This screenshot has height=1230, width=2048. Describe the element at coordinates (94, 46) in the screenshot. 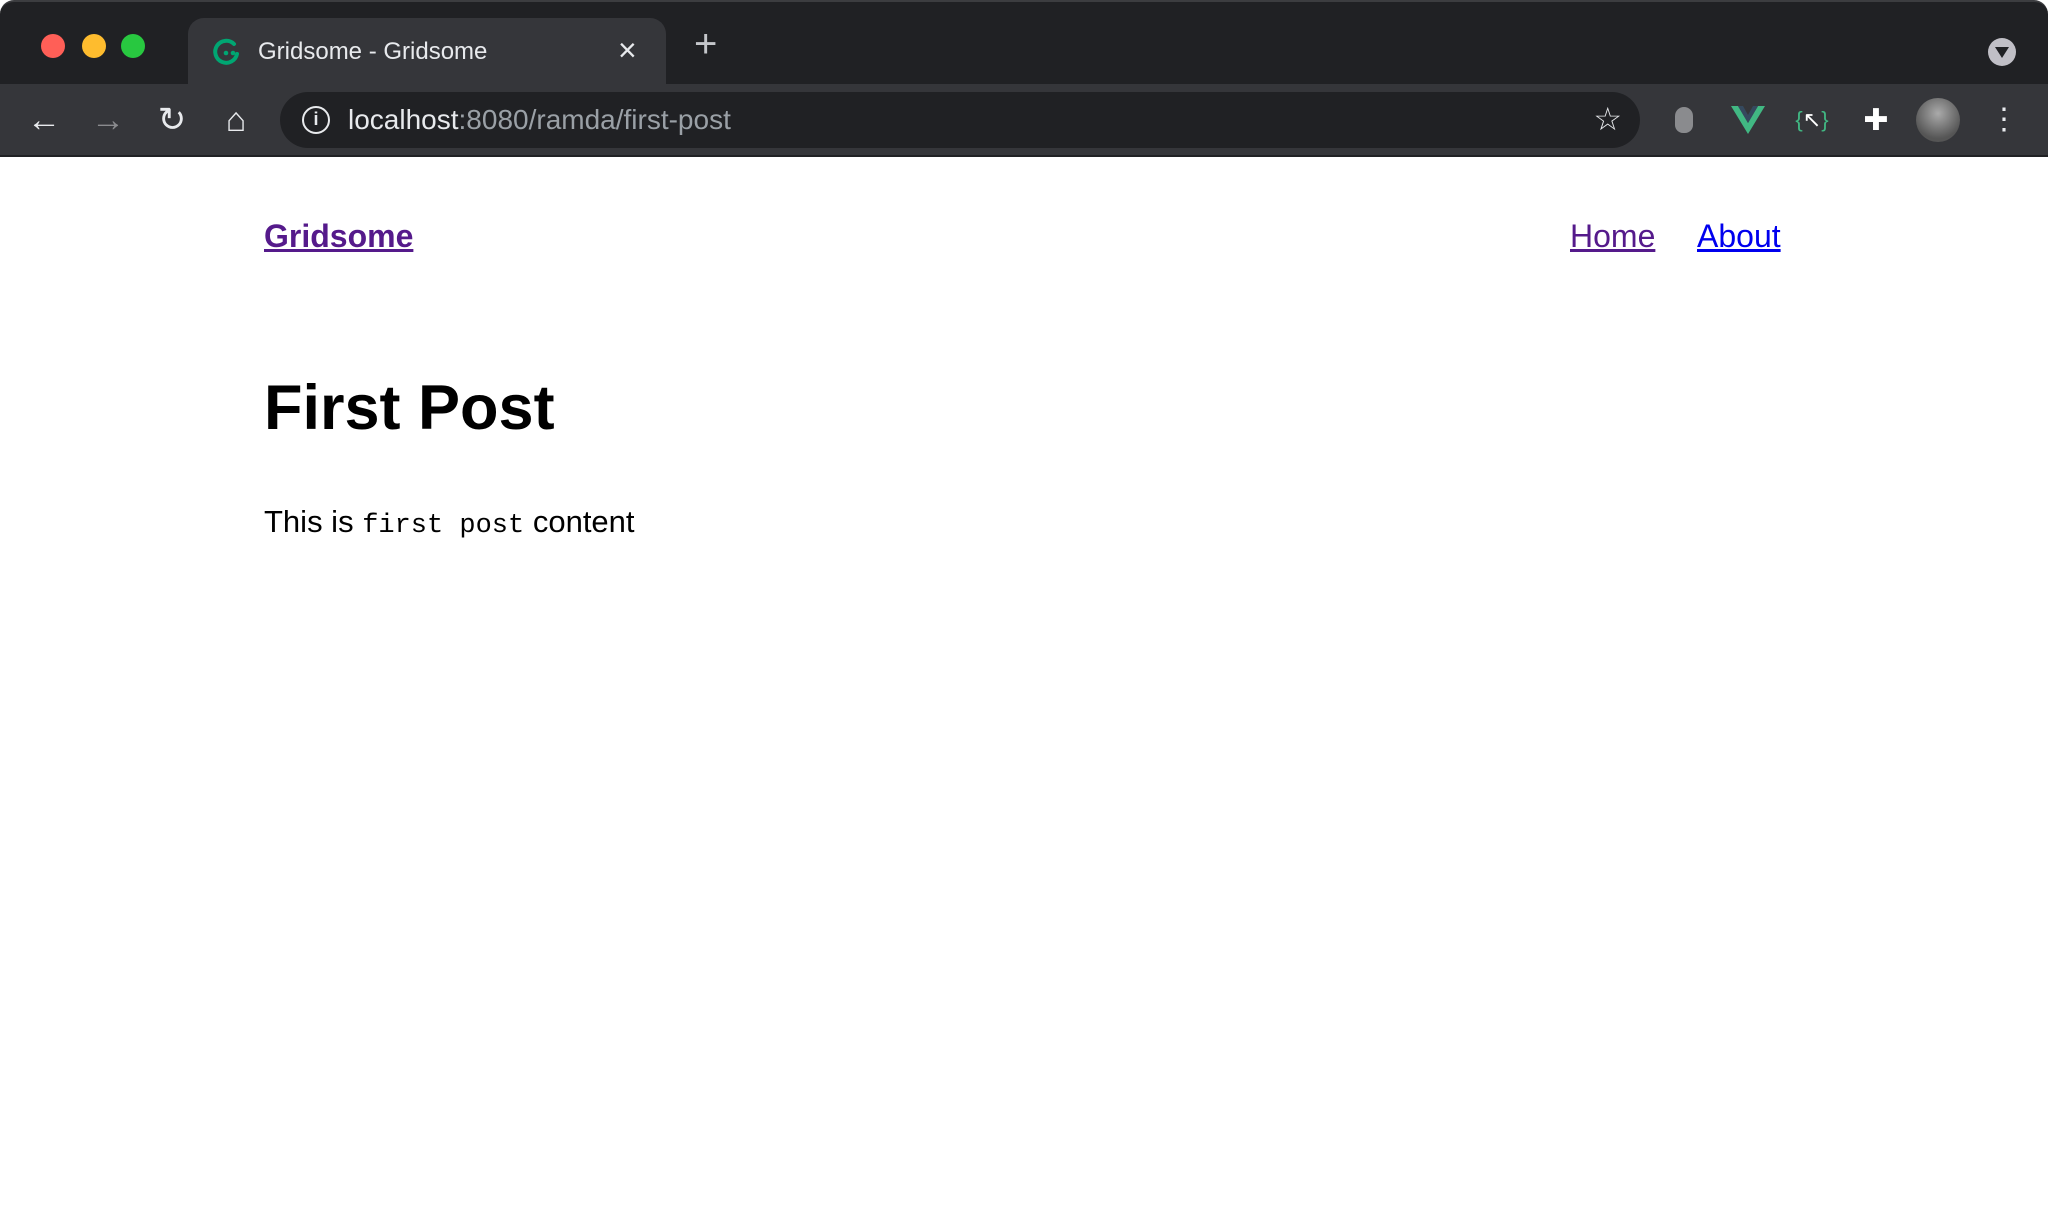

I see `minimize-window-button` at that location.